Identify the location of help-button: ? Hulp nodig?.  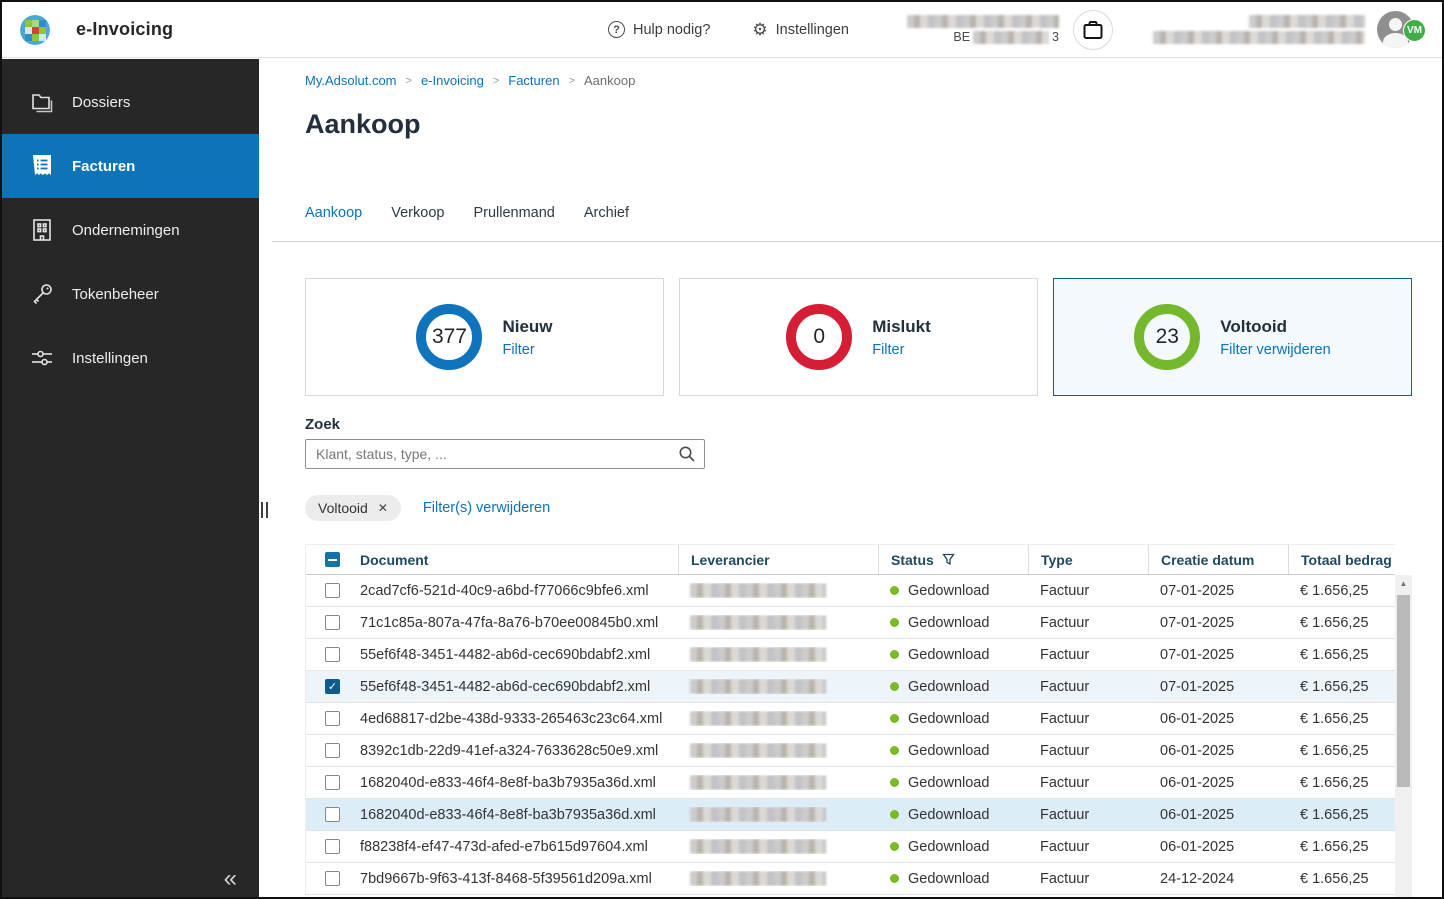
(659, 29).